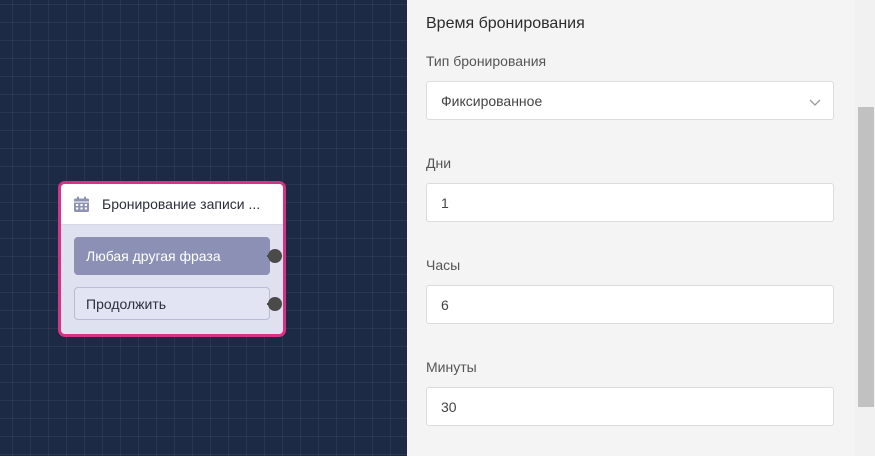 The width and height of the screenshot is (875, 456). I want to click on node-option-any-phrase: Любая другая фраза, so click(178, 256).